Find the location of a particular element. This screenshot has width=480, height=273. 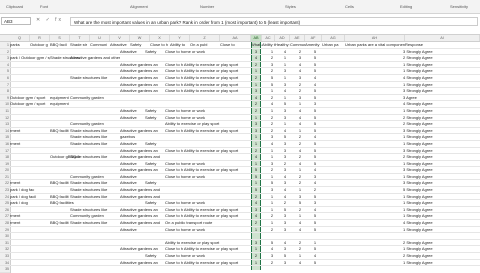

cell-rank-2: 5 is located at coordinates (272, 183).